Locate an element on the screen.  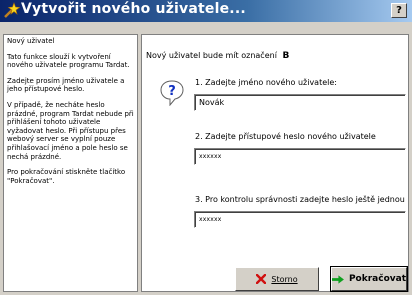
wizard-icon is located at coordinates (12, 10).